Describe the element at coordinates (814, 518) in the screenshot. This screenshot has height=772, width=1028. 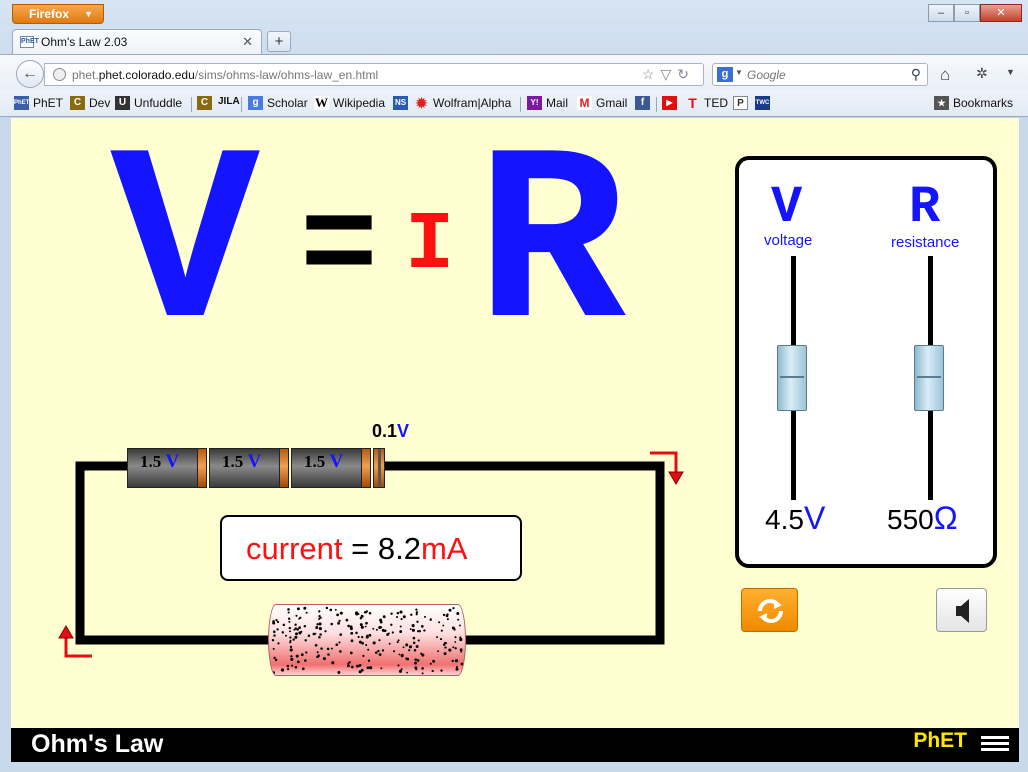
I see `voltage-unit: V` at that location.